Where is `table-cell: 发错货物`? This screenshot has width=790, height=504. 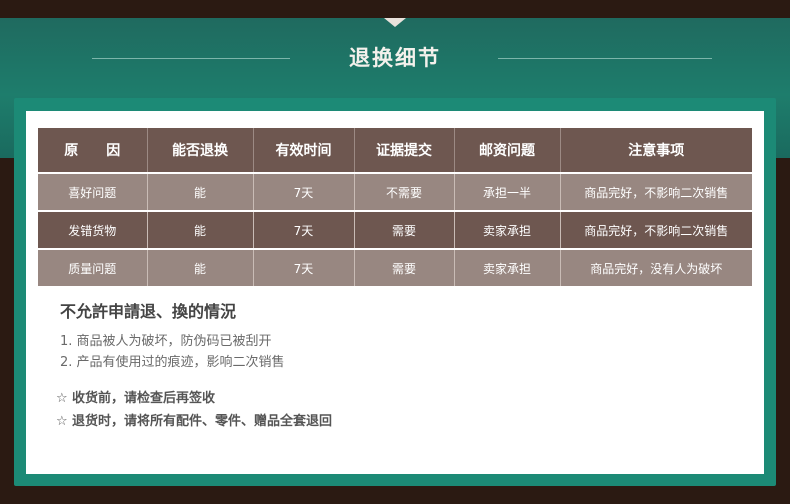
table-cell: 发错货物 is located at coordinates (93, 229).